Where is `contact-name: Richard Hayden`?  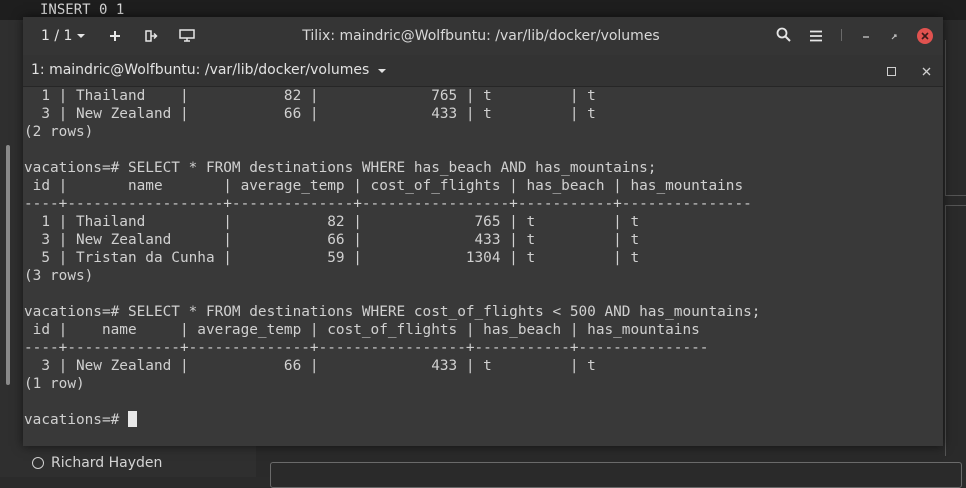
contact-name: Richard Hayden is located at coordinates (107, 463).